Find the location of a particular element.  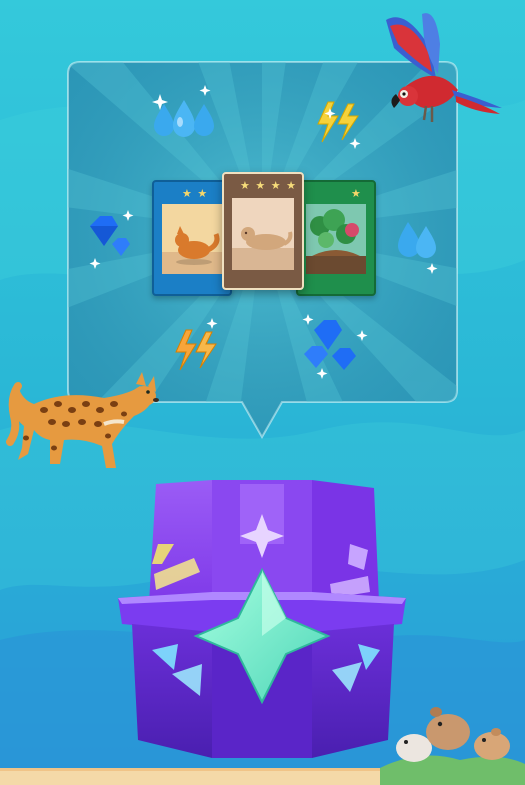

ocelot is located at coordinates (82, 420).